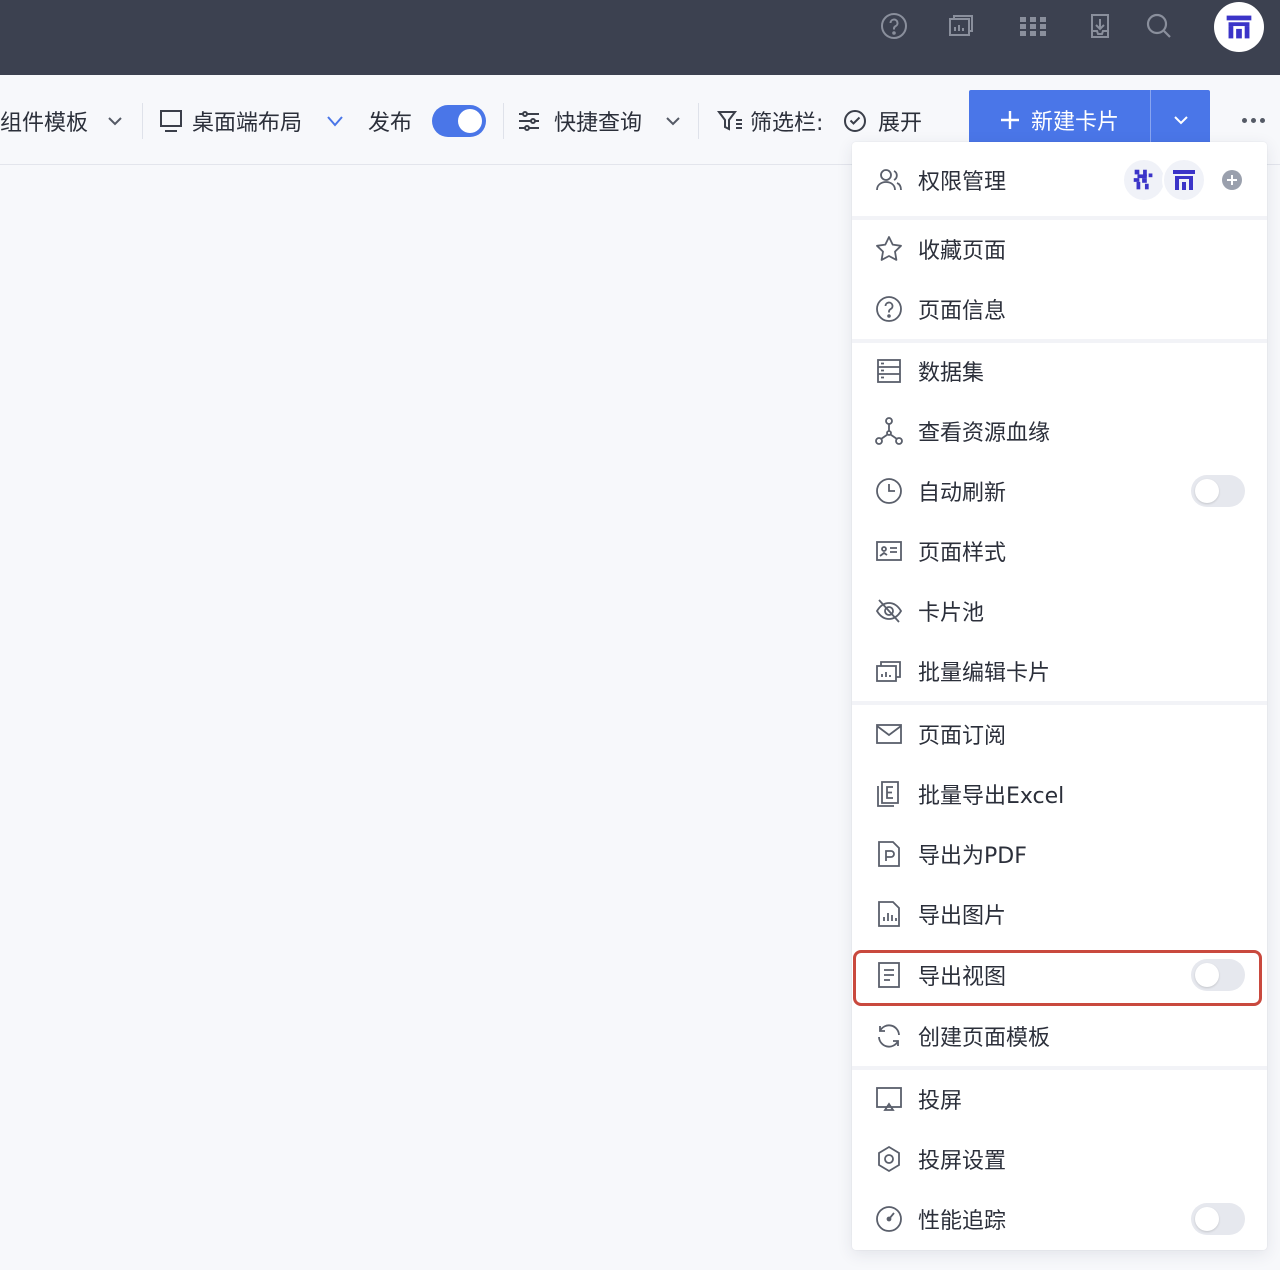 The image size is (1280, 1270). Describe the element at coordinates (889, 1036) in the screenshot. I see `refresh-icon` at that location.